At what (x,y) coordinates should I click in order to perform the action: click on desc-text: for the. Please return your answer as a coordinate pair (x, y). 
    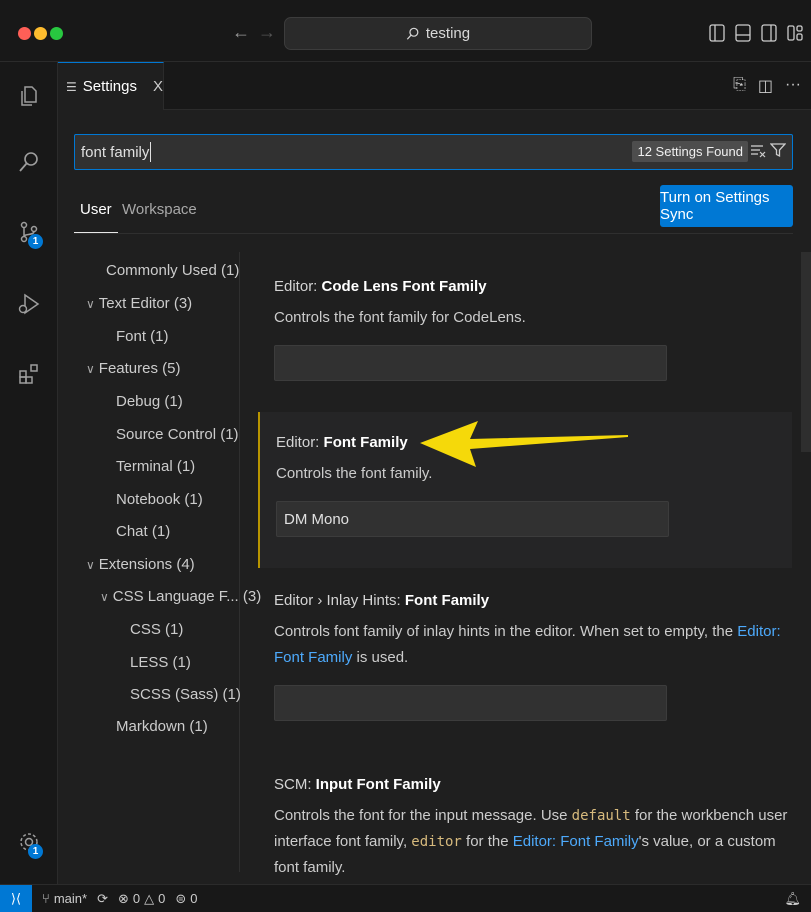
    Looking at the image, I should click on (487, 841).